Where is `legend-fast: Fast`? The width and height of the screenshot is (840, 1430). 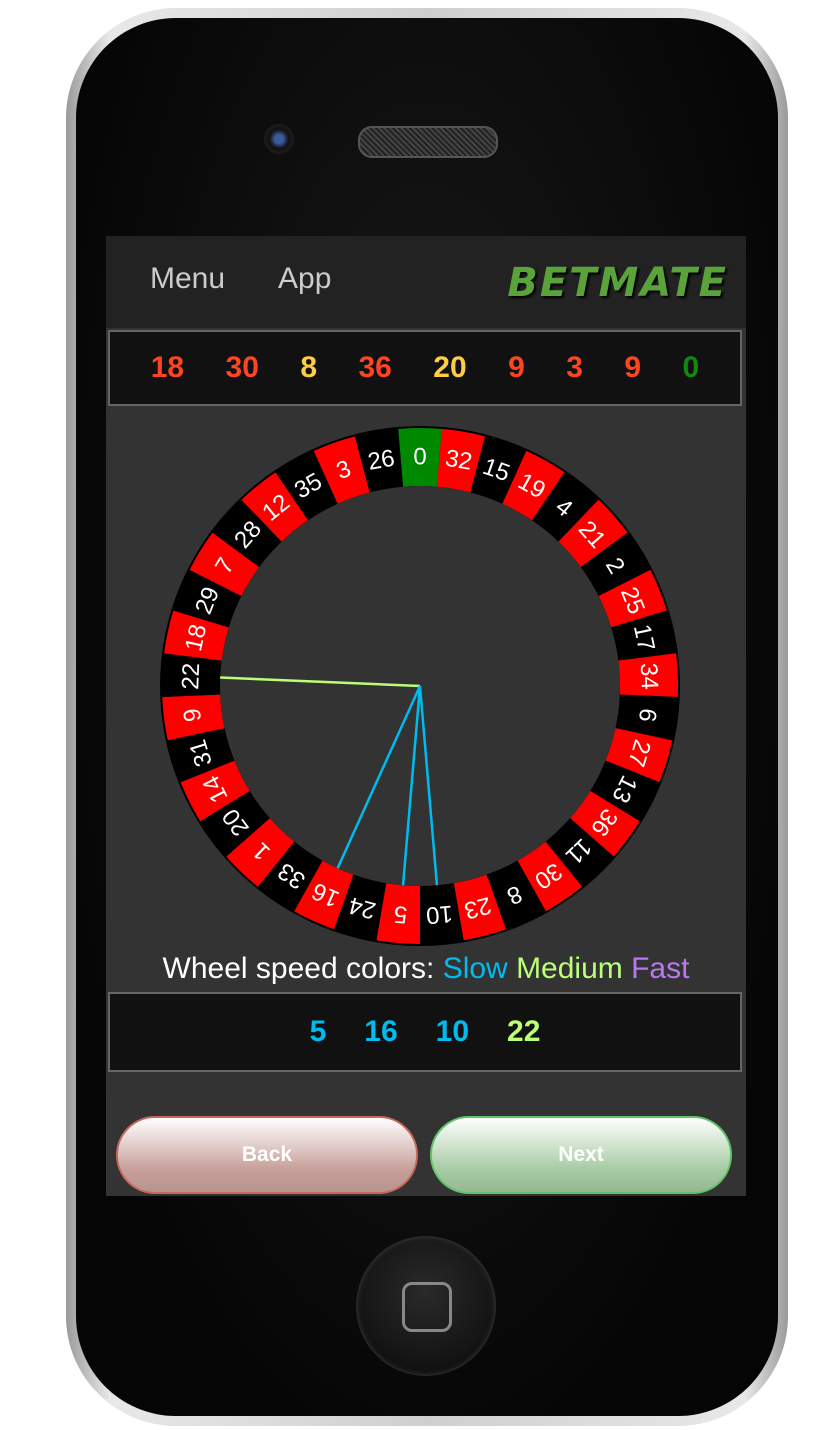 legend-fast: Fast is located at coordinates (660, 968).